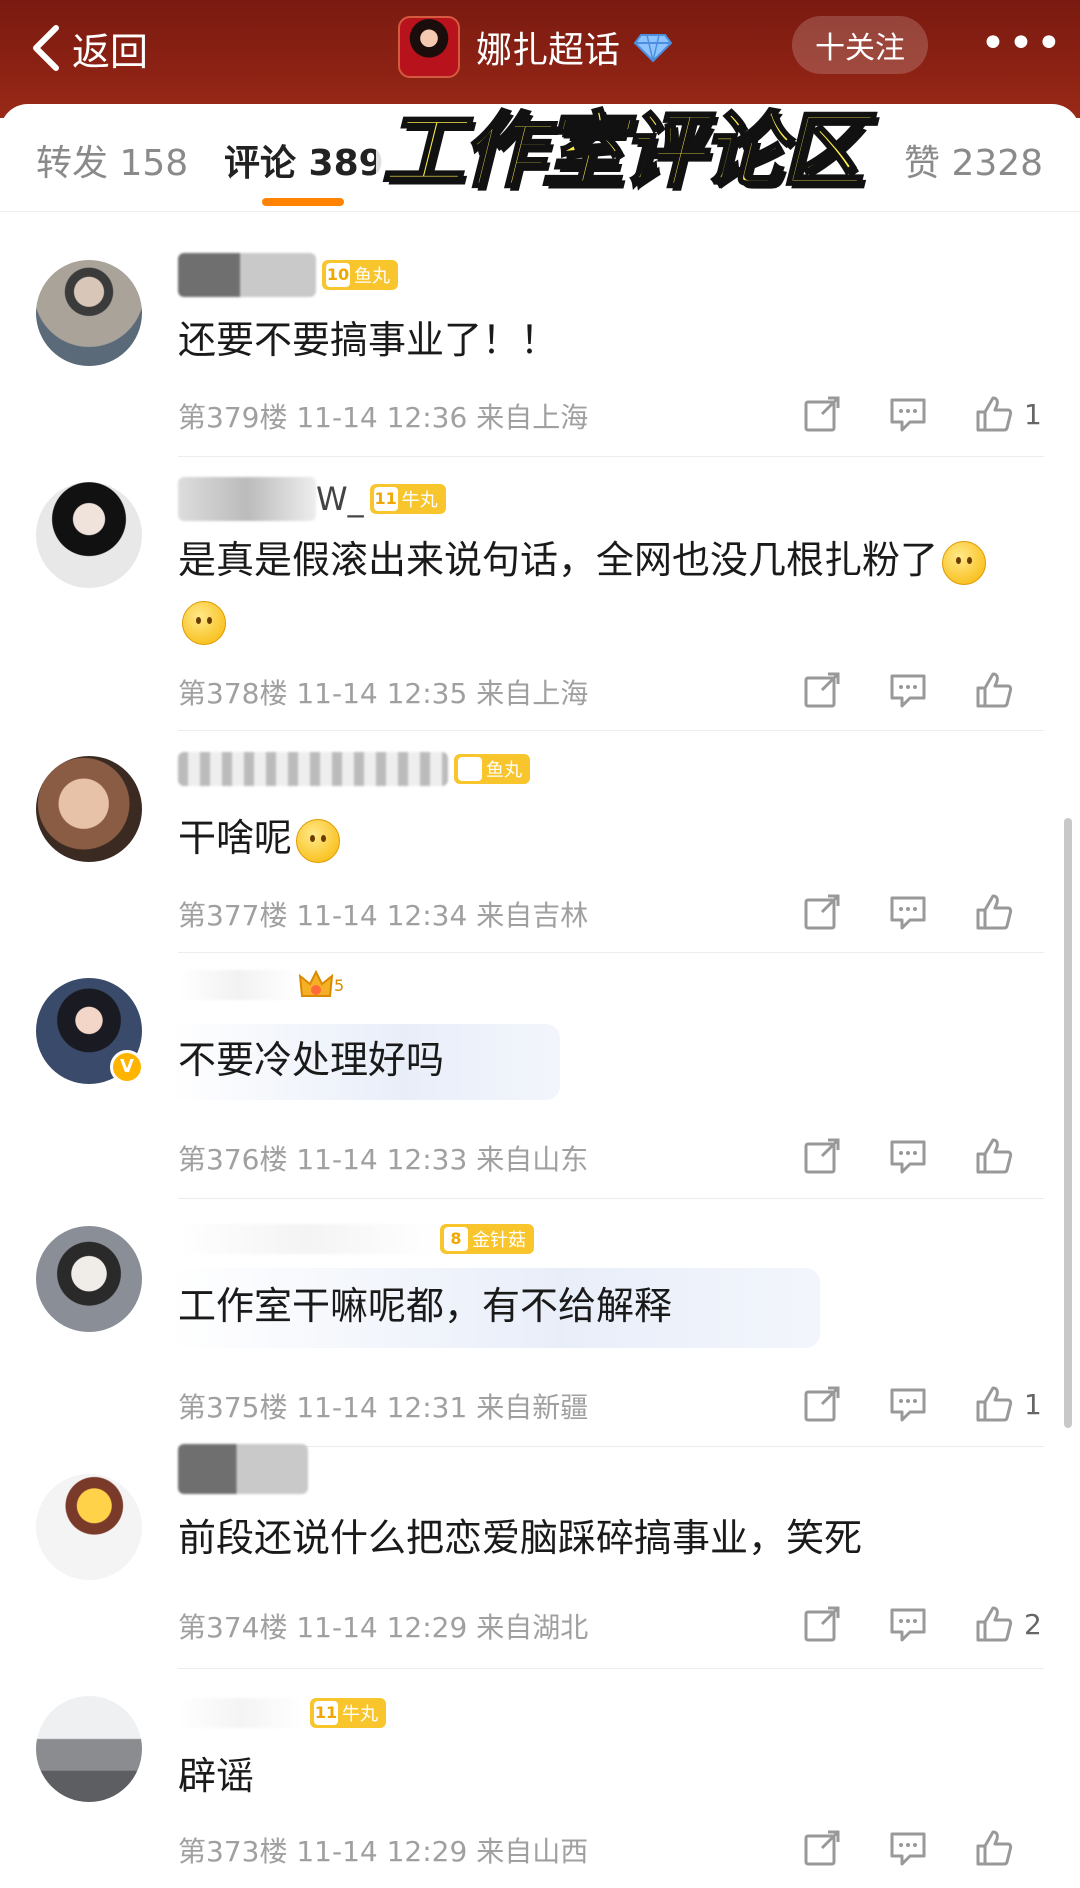 The image size is (1080, 1888). I want to click on back-button: 返回, so click(88, 48).